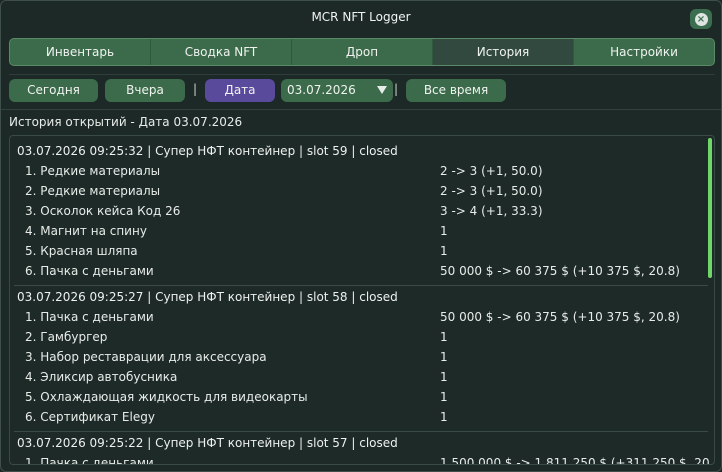 The width and height of the screenshot is (722, 472). Describe the element at coordinates (146, 357) in the screenshot. I see `item-name: 3. Набор реставрации для аксессуара` at that location.